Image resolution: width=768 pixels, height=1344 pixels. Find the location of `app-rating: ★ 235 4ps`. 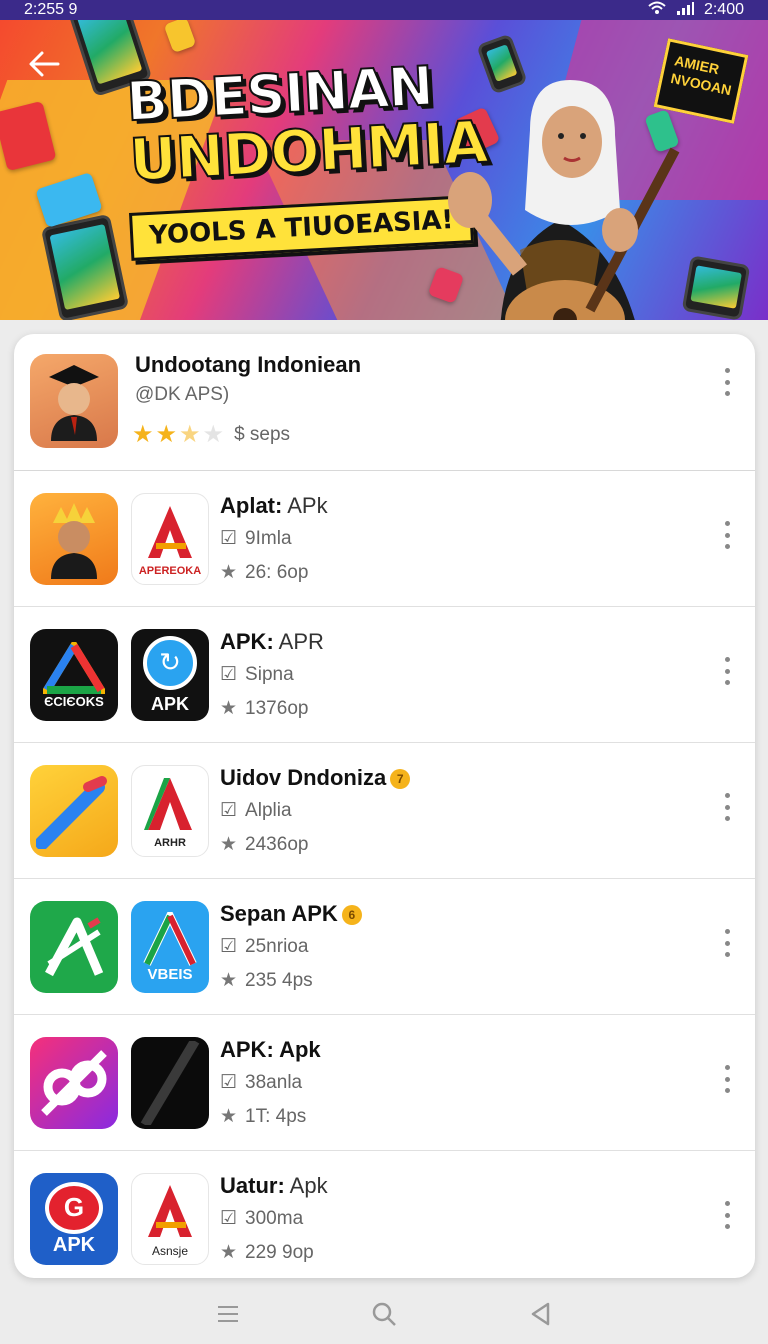

app-rating: ★ 235 4ps is located at coordinates (266, 980).